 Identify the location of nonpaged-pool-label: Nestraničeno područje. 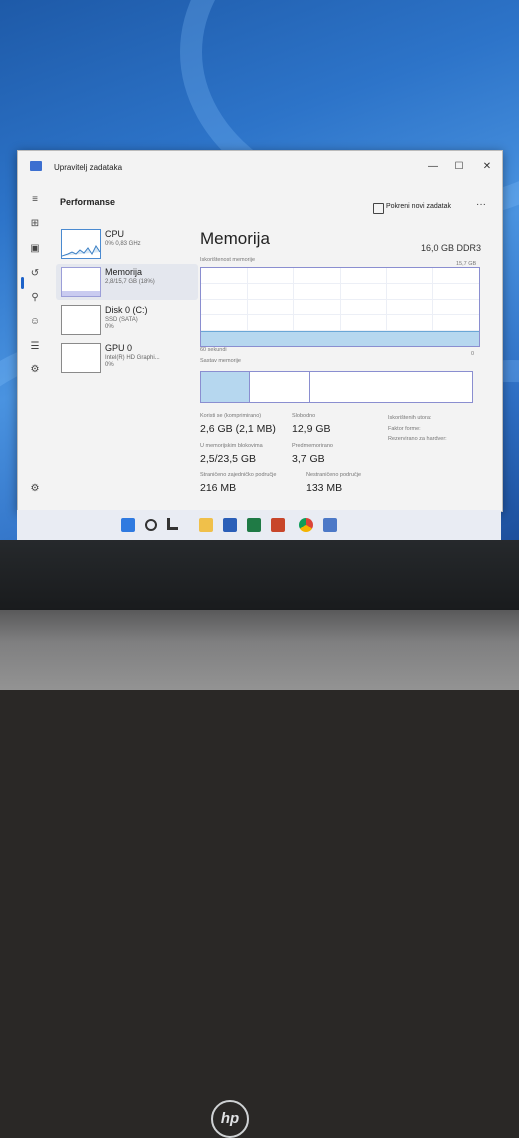
(334, 475).